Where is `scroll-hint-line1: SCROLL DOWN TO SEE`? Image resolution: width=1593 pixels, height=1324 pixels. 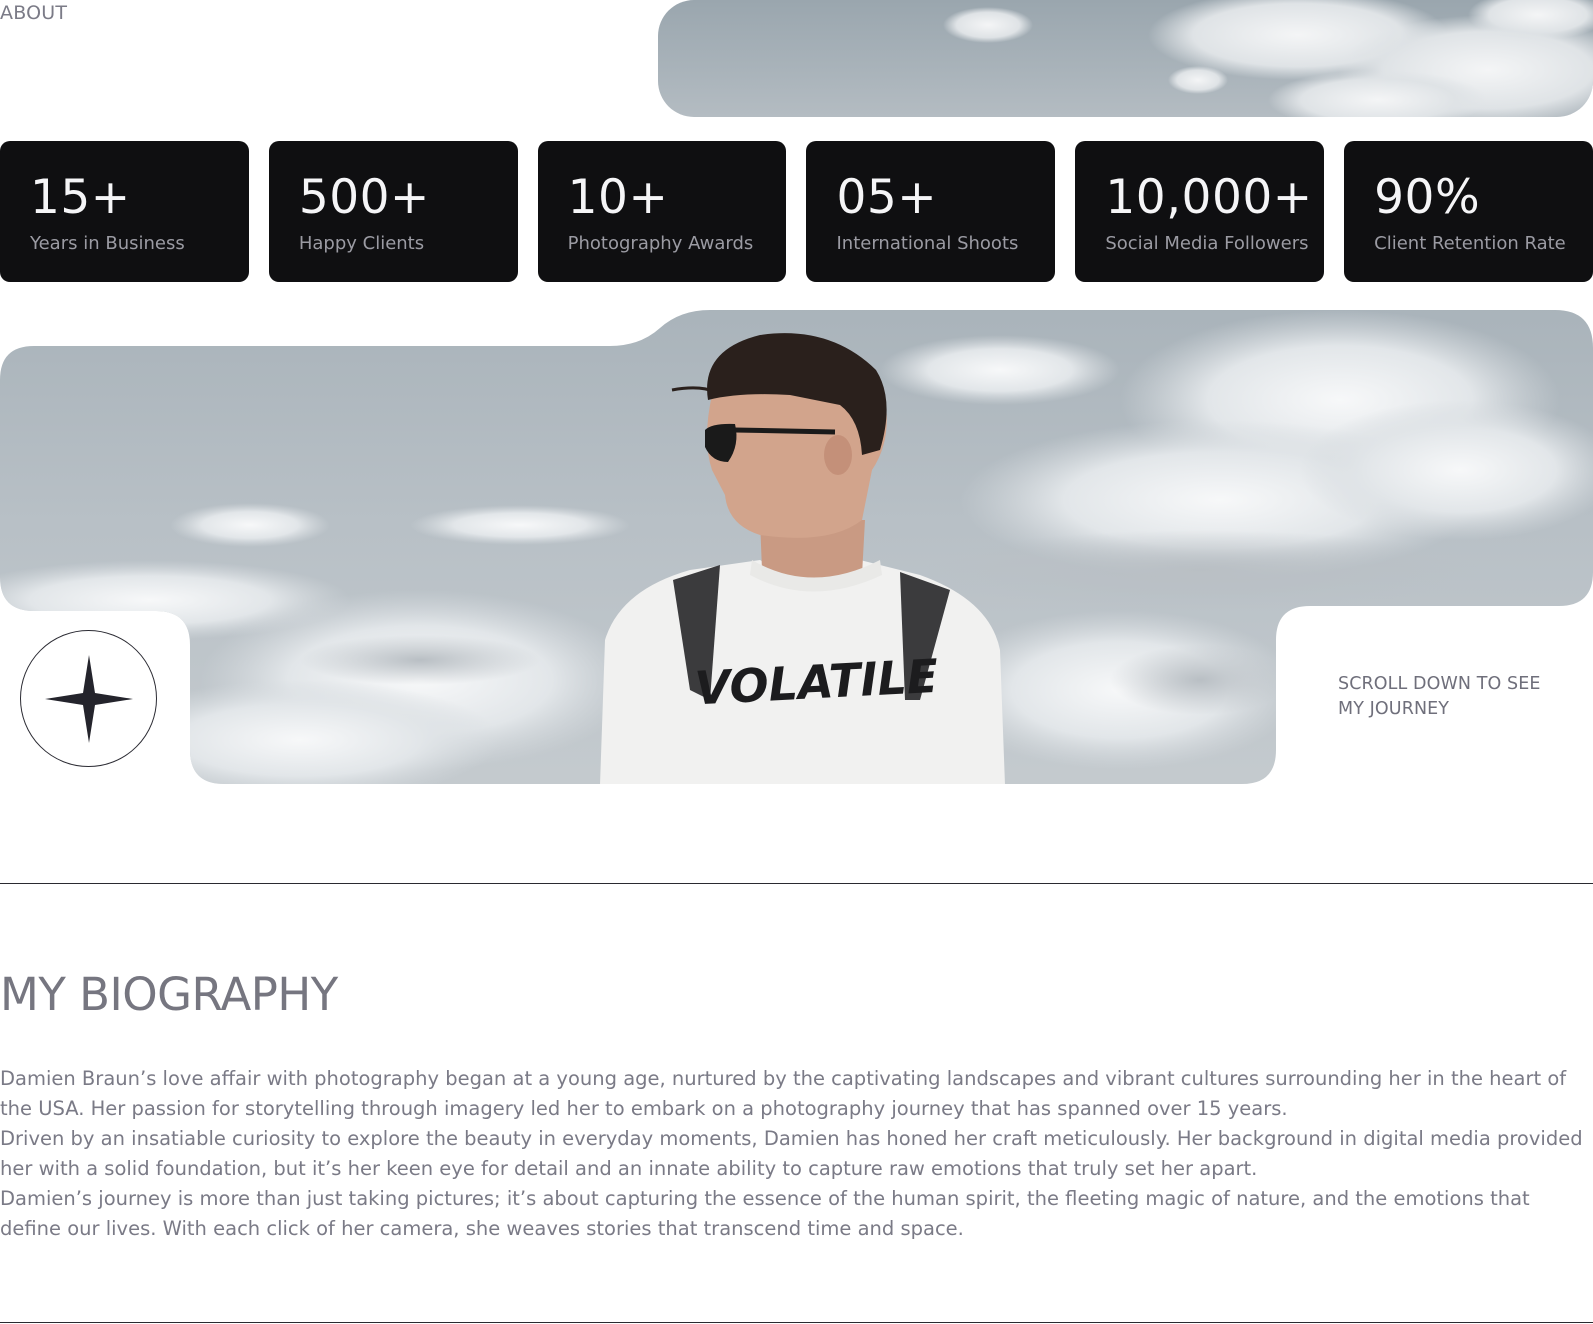
scroll-hint-line1: SCROLL DOWN TO SEE is located at coordinates (1439, 684).